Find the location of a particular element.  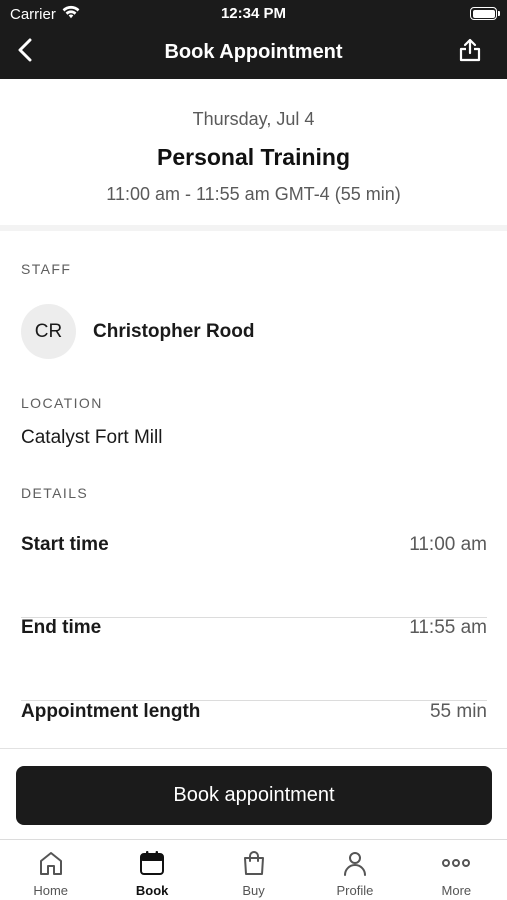

avatar: CR is located at coordinates (48, 331).